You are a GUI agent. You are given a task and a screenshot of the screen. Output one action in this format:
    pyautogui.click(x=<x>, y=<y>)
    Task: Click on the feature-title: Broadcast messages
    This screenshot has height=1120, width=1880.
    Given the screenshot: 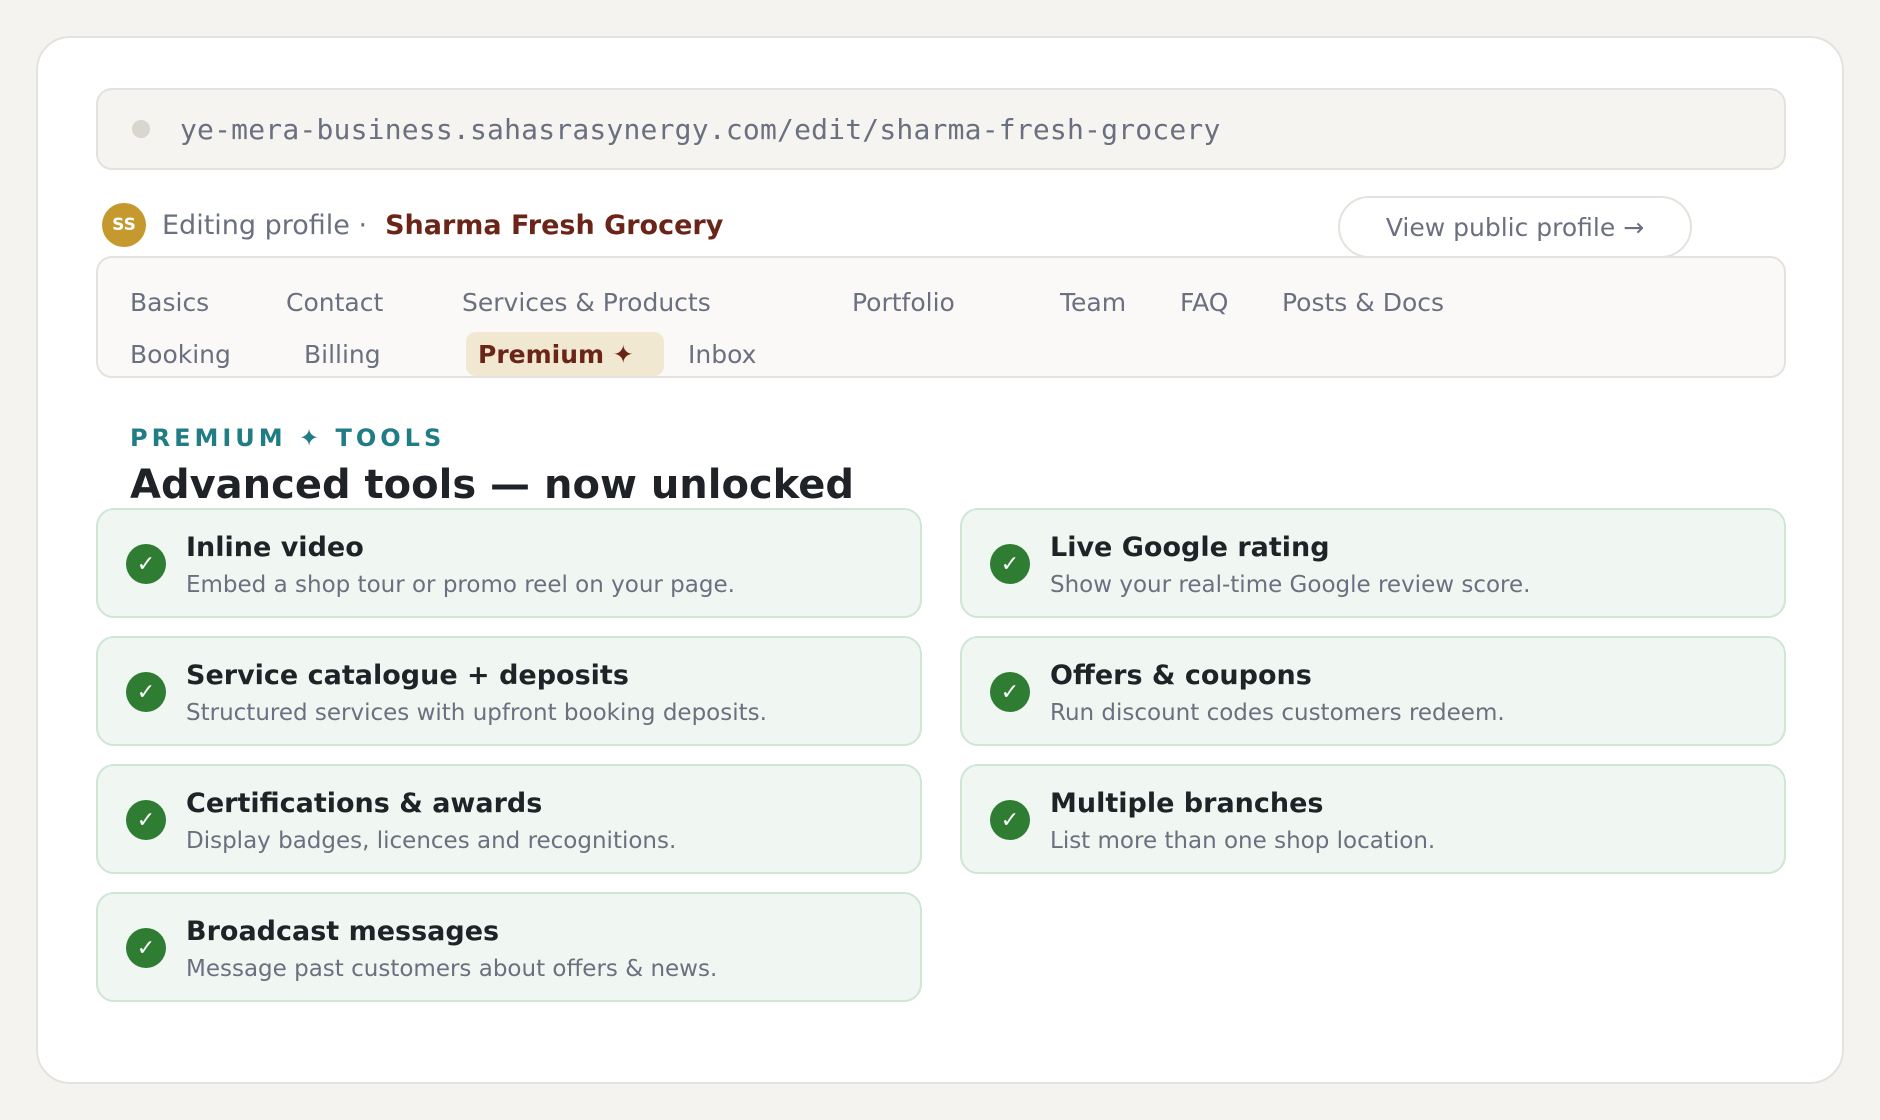 What is the action you would take?
    pyautogui.click(x=343, y=931)
    